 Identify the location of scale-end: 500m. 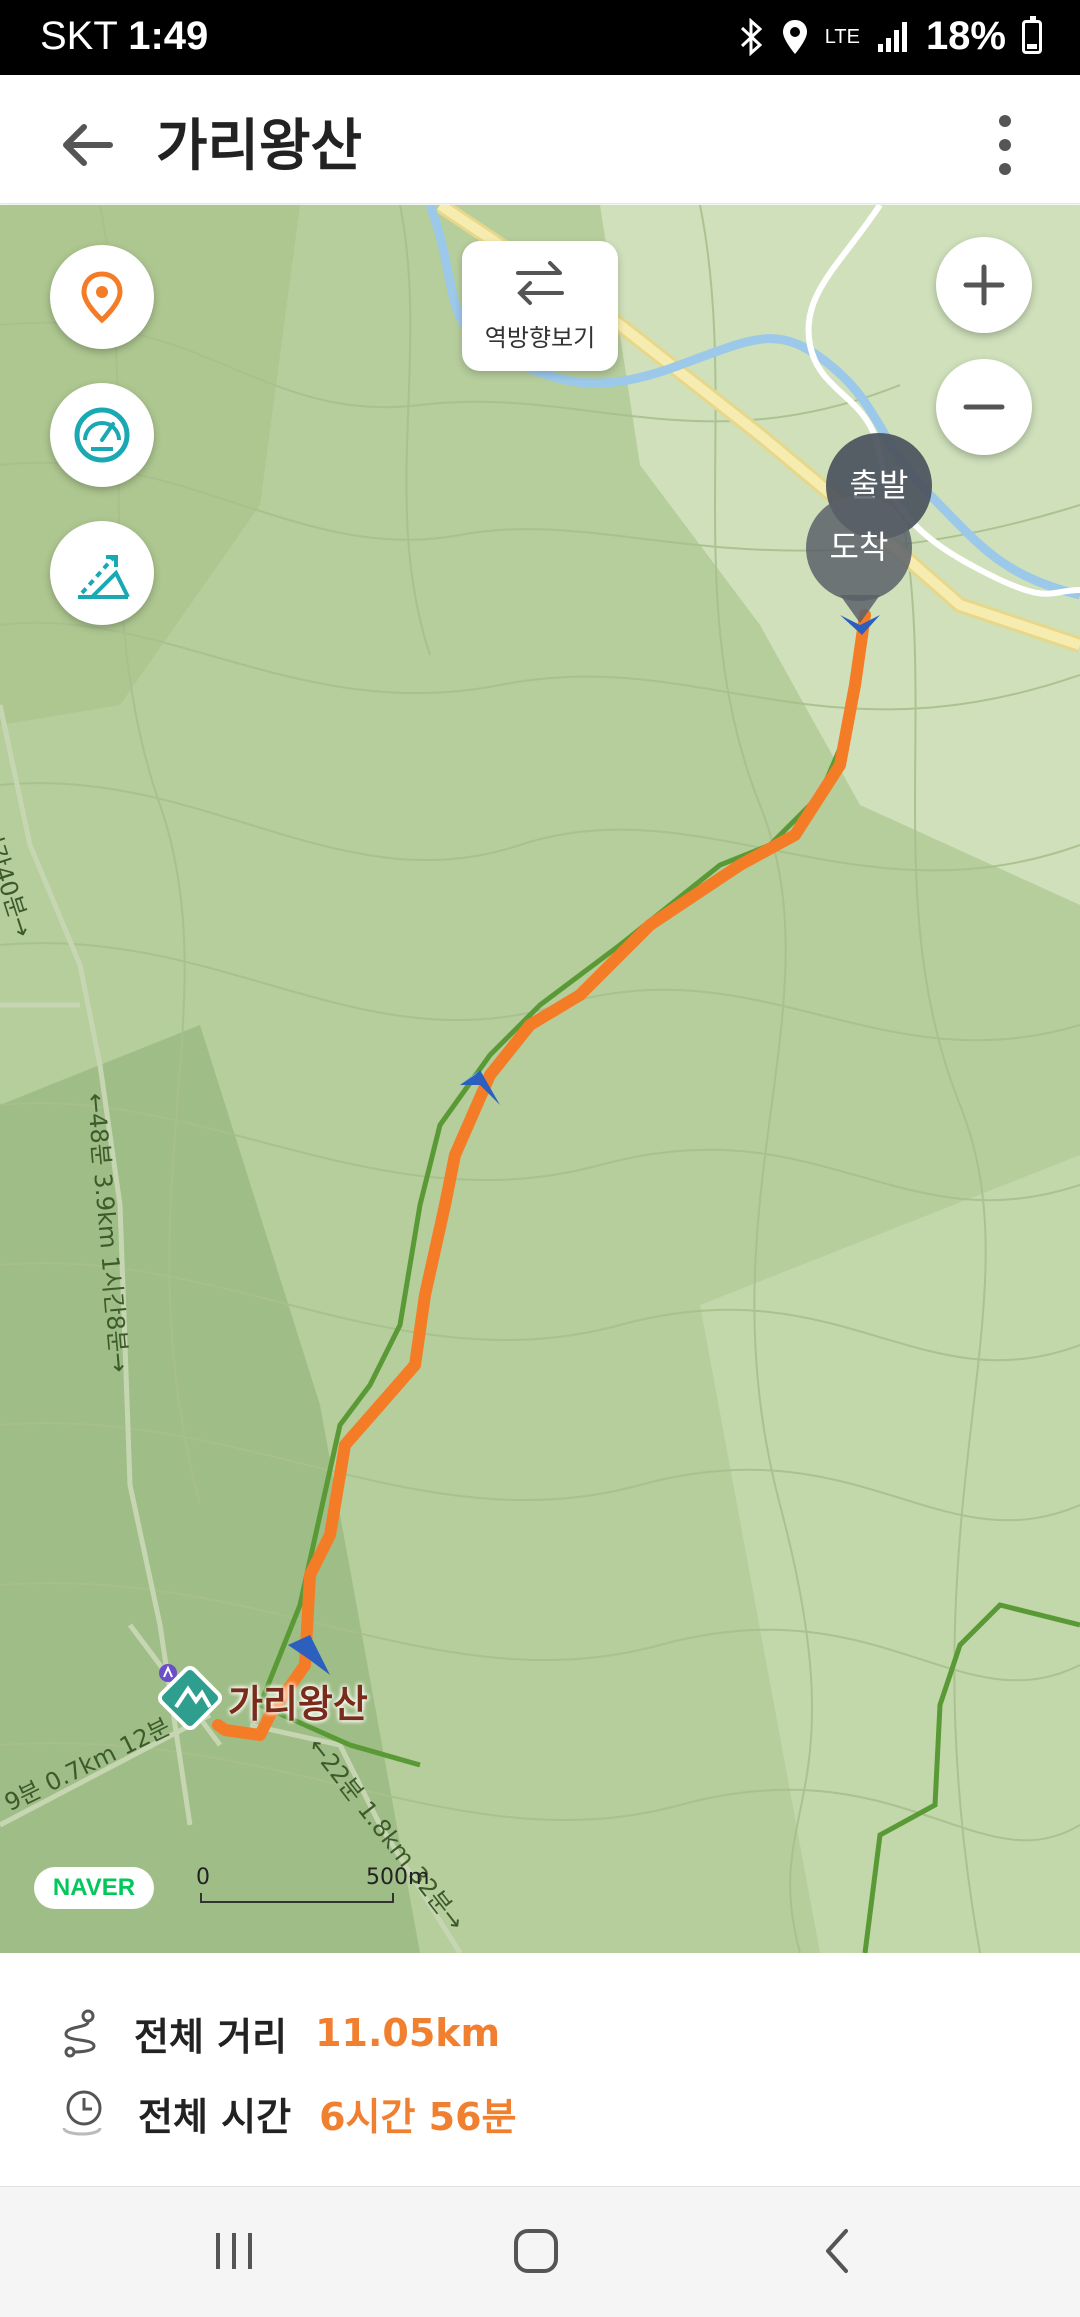
(398, 1877).